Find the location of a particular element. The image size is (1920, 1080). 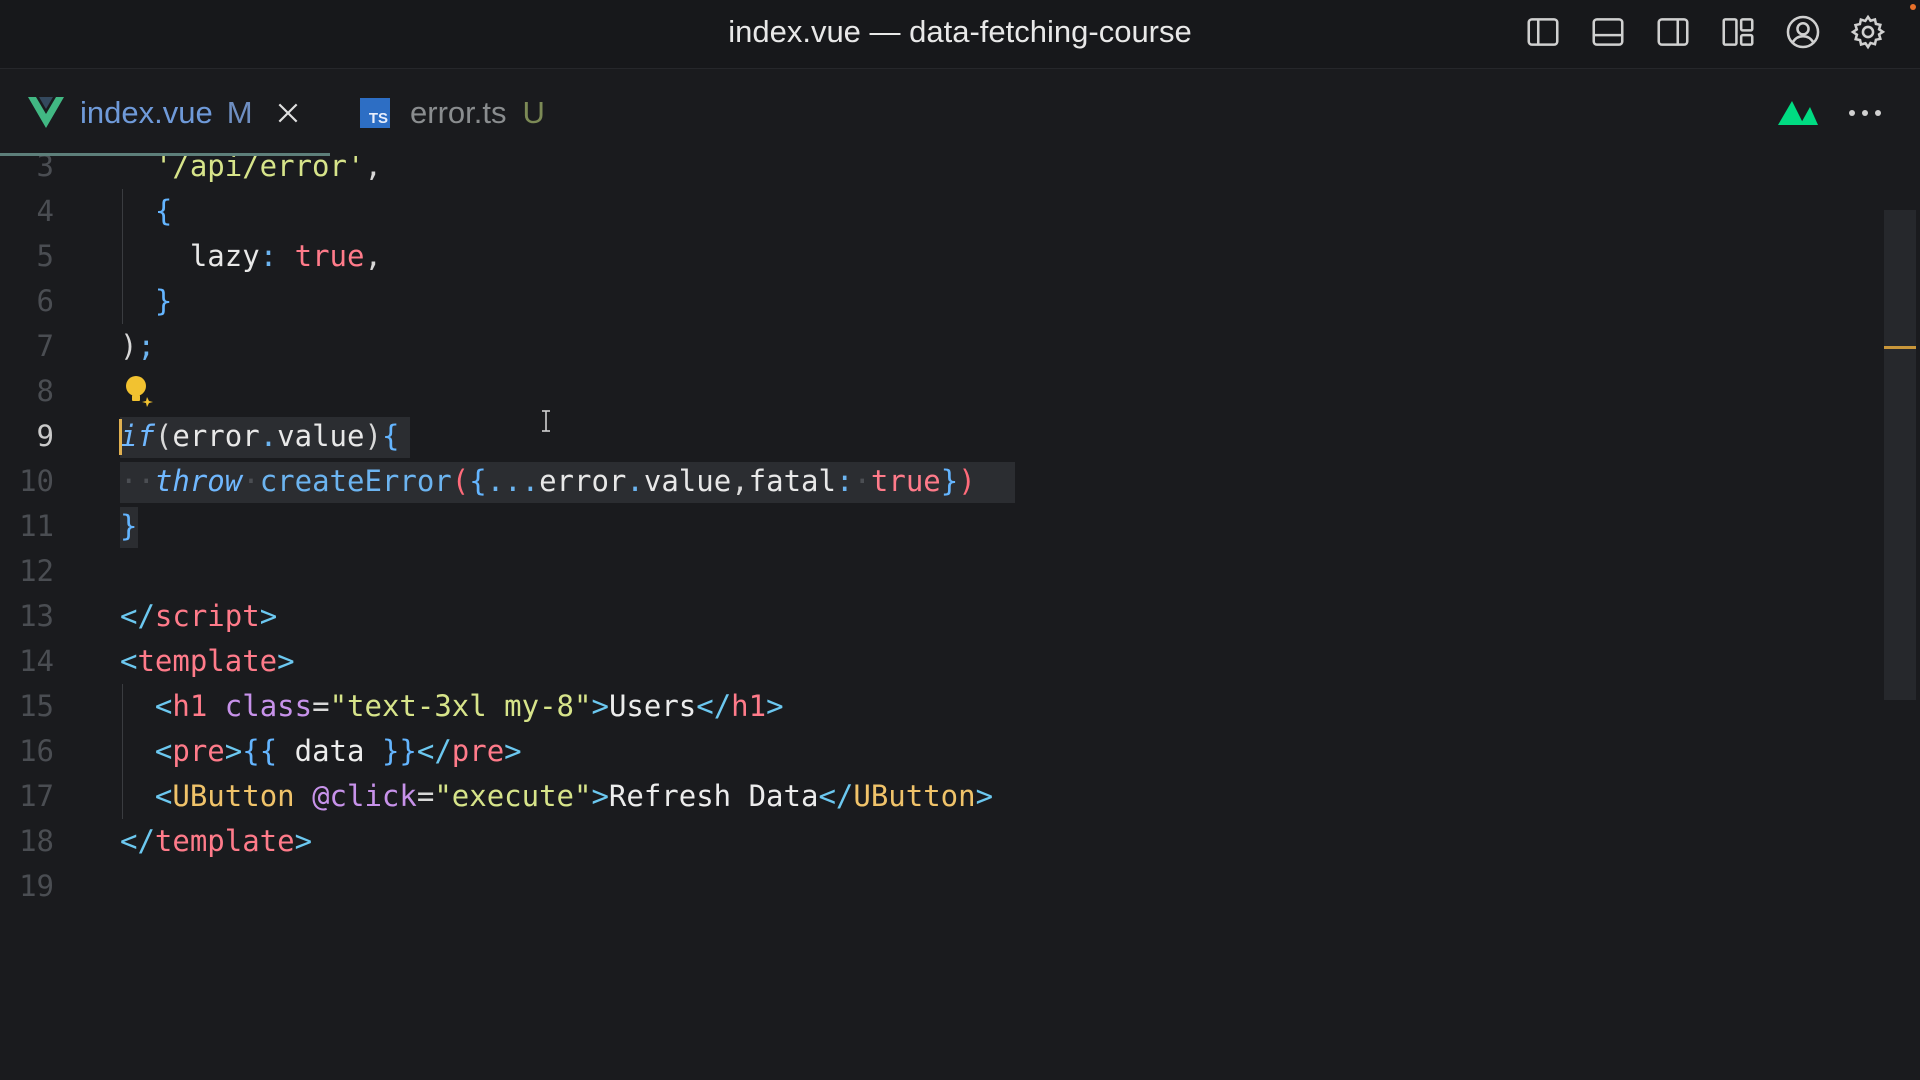

code-token: Users is located at coordinates (652, 706).